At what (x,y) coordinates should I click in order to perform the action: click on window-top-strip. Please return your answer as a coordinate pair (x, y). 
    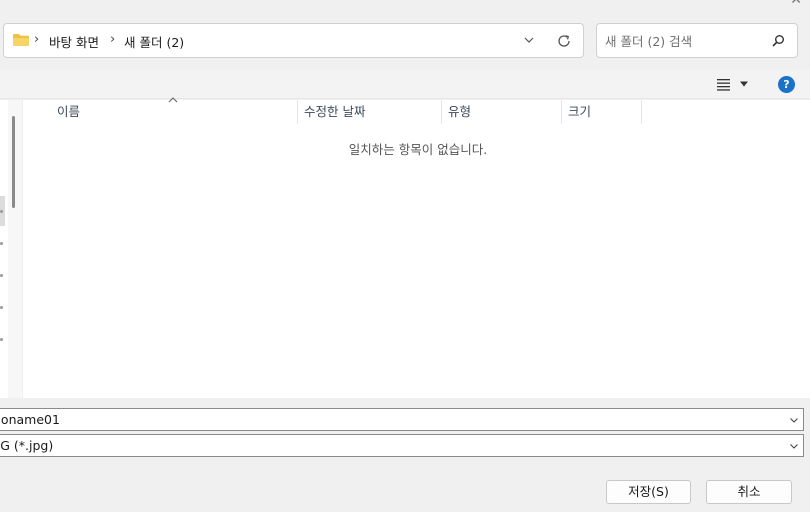
    Looking at the image, I should click on (405, 7).